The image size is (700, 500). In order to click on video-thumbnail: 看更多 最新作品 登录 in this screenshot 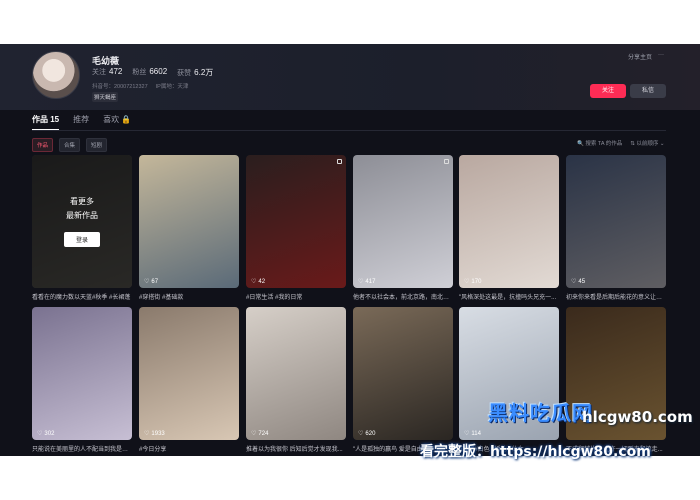, I will do `click(82, 221)`.